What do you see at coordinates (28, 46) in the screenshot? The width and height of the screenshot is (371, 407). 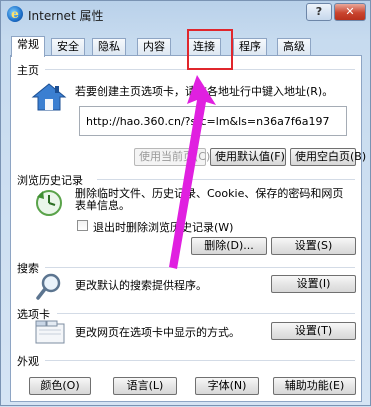 I see `tab-general: 常规` at bounding box center [28, 46].